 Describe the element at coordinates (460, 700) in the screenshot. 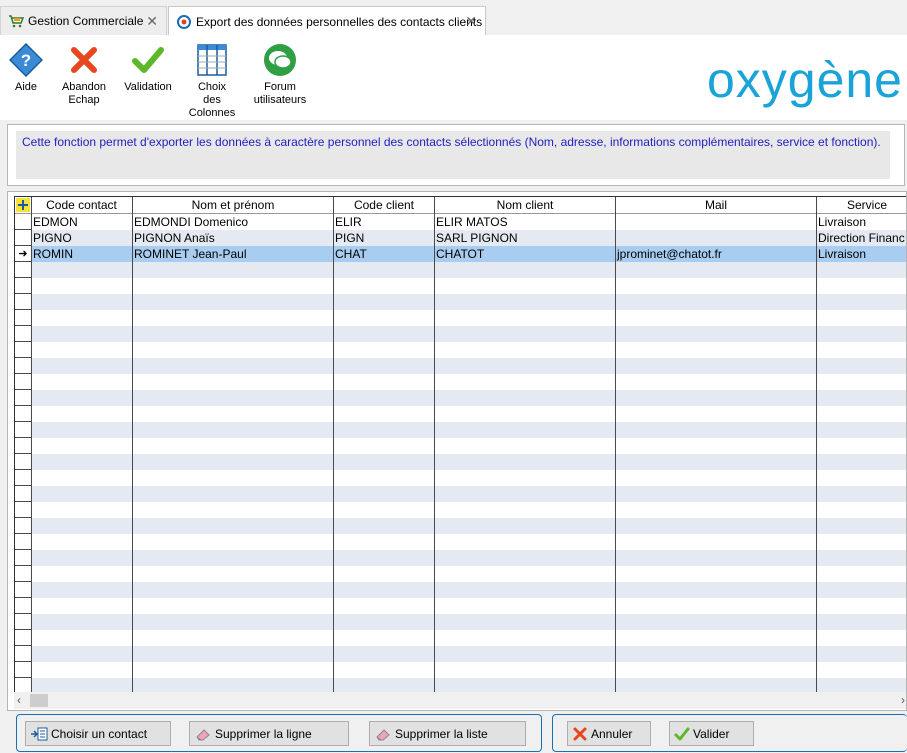

I see `horizontal-scrollbar: ‹ ›` at that location.